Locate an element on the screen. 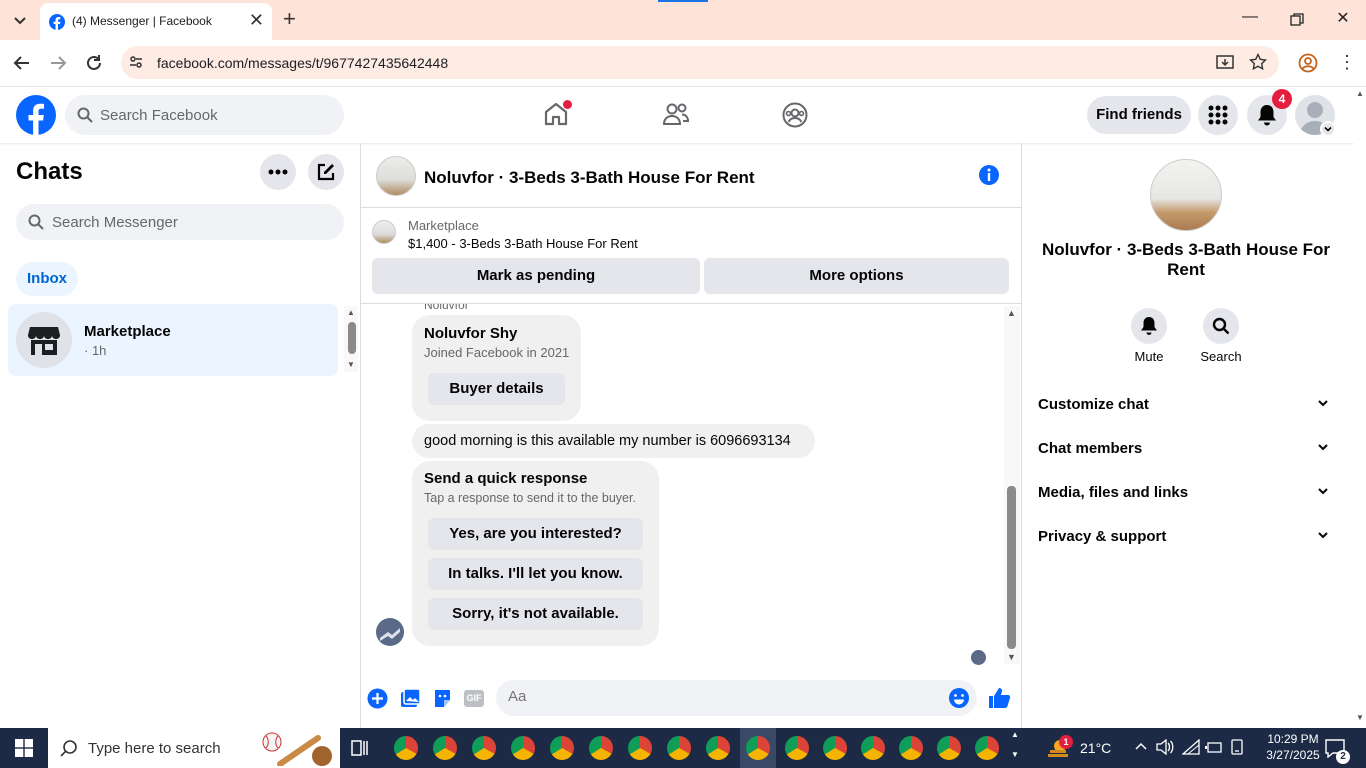  wifi-icon is located at coordinates (1191, 747).